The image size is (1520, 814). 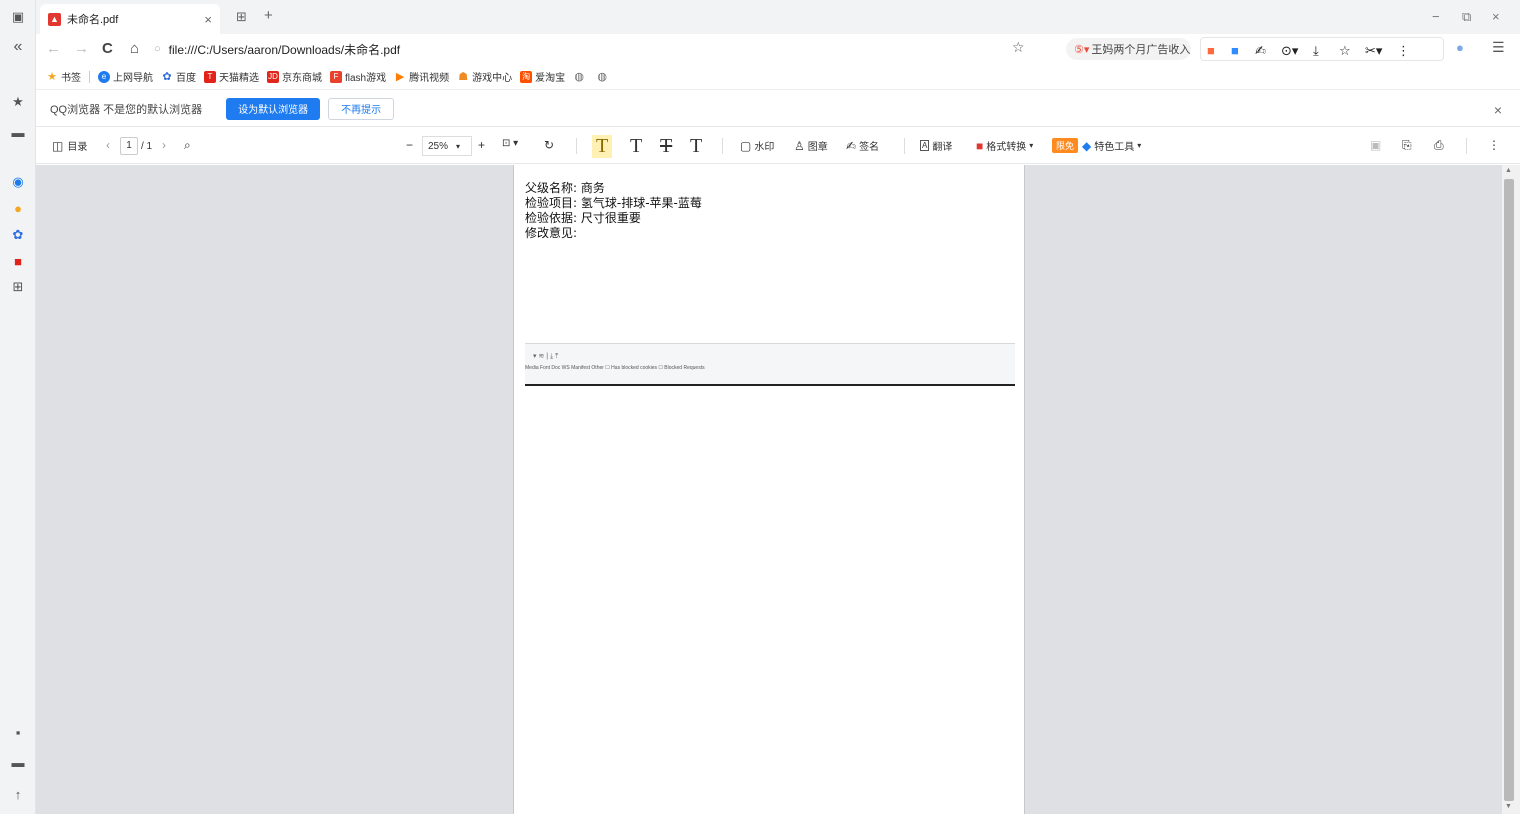 I want to click on restore-button: ⧉, so click(x=1466, y=17).